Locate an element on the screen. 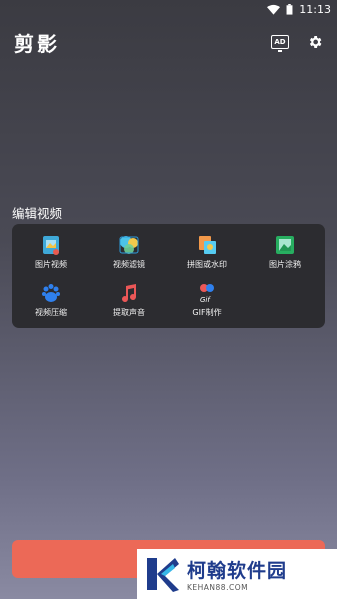 The height and width of the screenshot is (599, 337). watermark-logo-icon is located at coordinates (163, 575).